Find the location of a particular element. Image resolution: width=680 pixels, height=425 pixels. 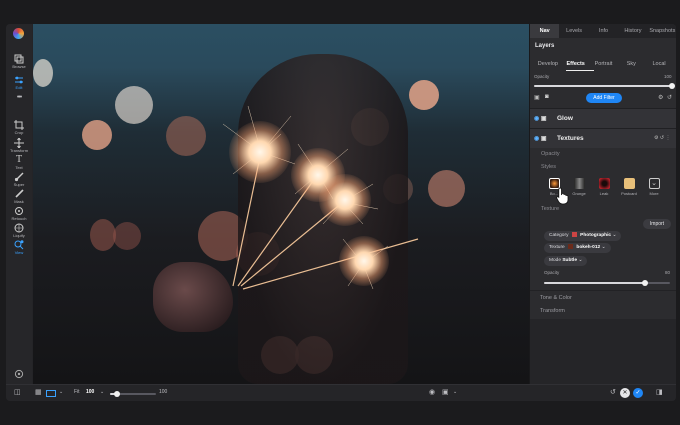

layers-title: Layers is located at coordinates (544, 46).